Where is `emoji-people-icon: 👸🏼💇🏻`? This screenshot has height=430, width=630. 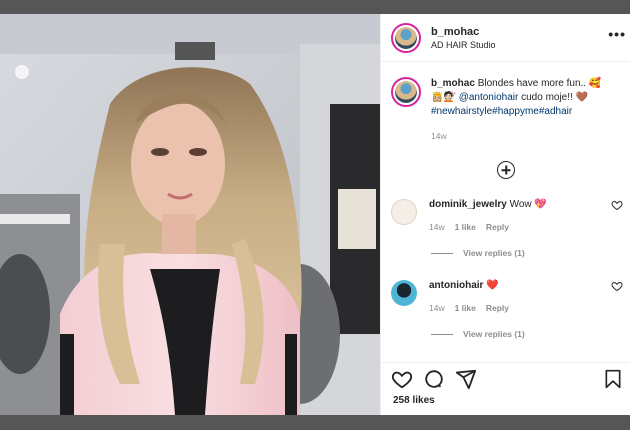
emoji-people-icon: 👸🏼💇🏻 is located at coordinates (443, 97).